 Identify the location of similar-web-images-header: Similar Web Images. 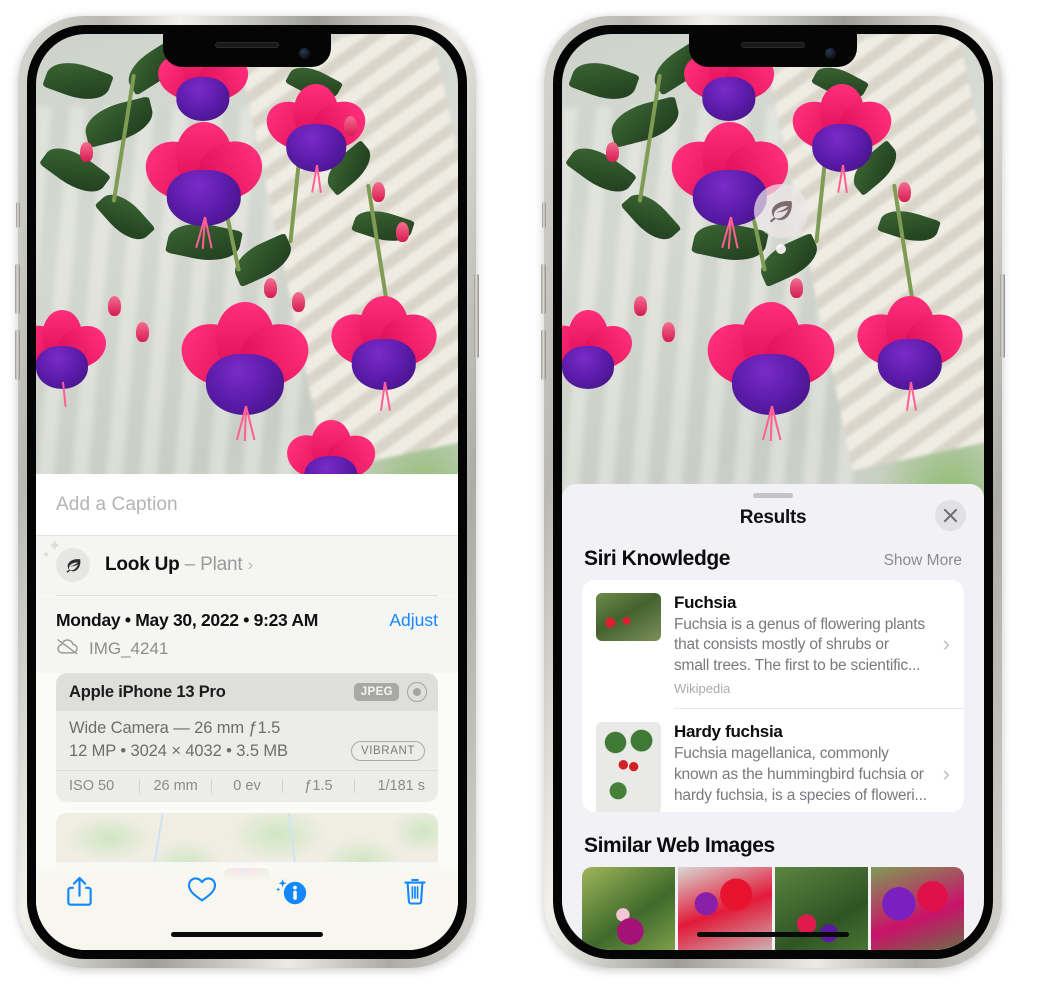
(773, 839).